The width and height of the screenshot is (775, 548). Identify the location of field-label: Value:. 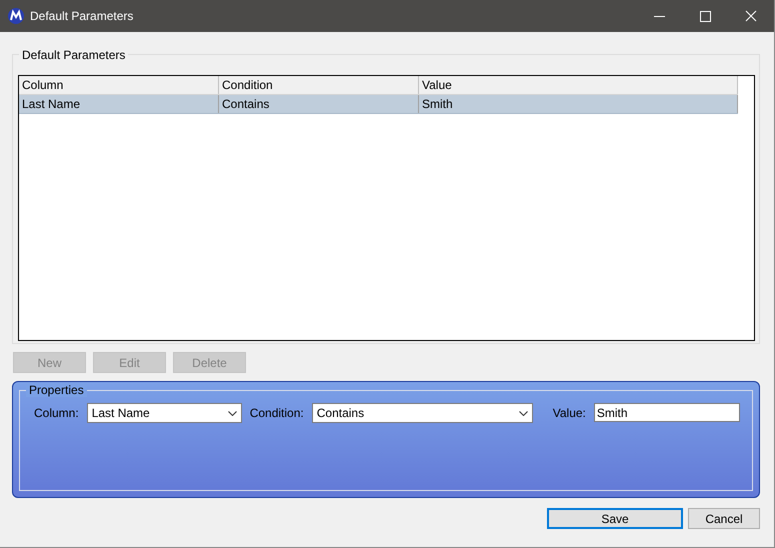
(569, 413).